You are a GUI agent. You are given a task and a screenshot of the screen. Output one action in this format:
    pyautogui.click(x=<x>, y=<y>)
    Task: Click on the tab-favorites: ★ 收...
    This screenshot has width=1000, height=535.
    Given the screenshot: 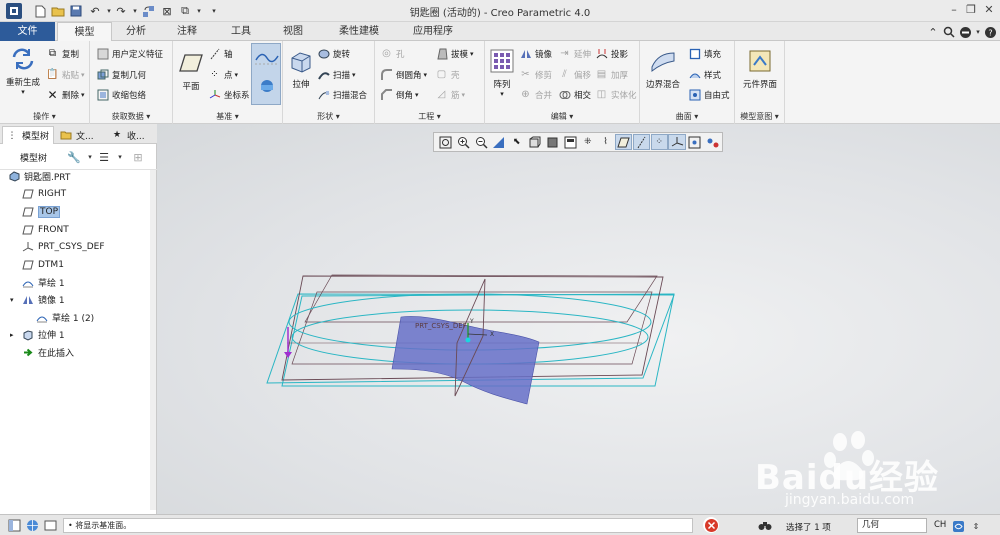 What is the action you would take?
    pyautogui.click(x=132, y=135)
    